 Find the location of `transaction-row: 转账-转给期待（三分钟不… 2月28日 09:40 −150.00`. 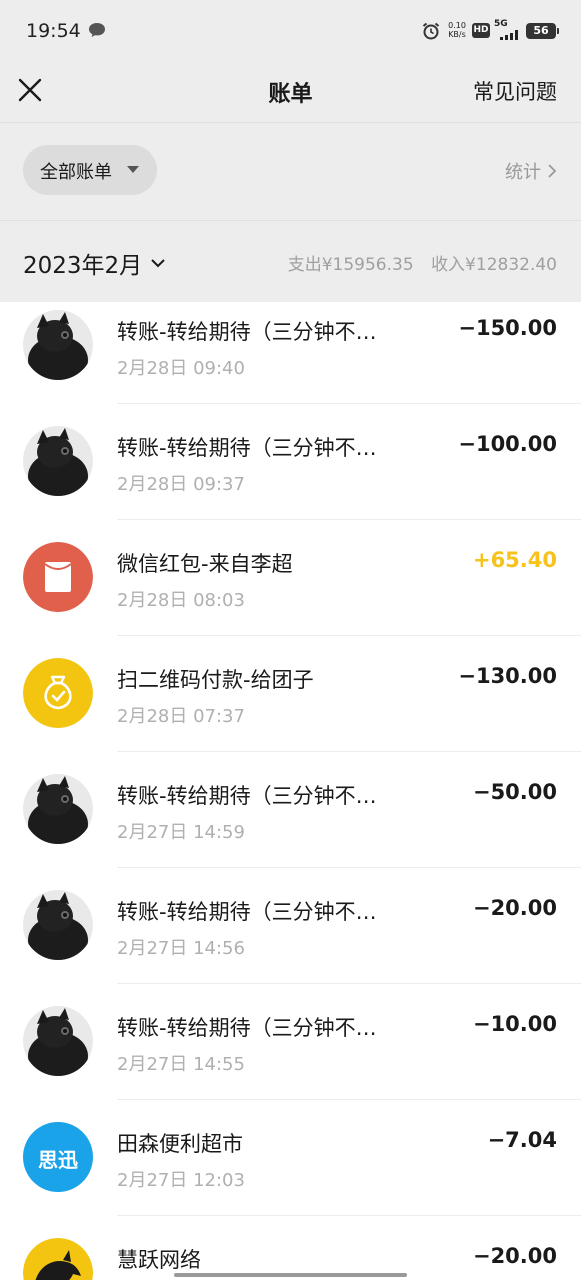

transaction-row: 转账-转给期待（三分钟不… 2月28日 09:40 −150.00 is located at coordinates (290, 353).